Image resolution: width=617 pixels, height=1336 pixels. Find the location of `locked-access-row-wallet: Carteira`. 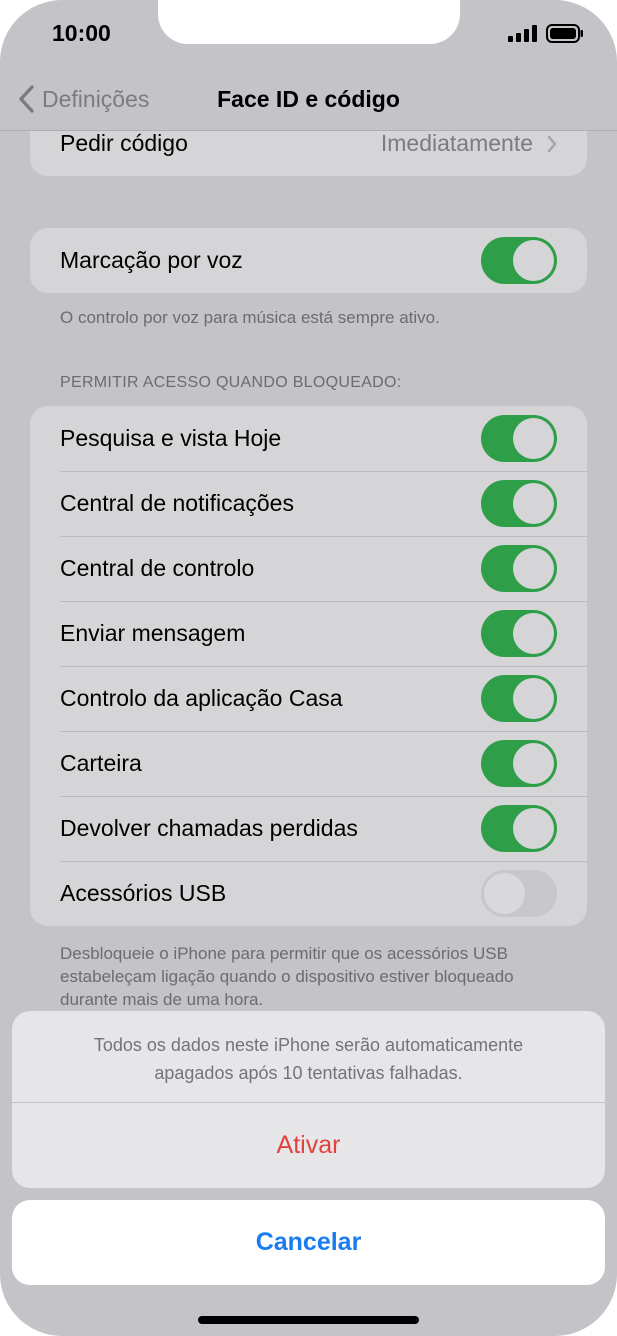

locked-access-row-wallet: Carteira is located at coordinates (308, 763).